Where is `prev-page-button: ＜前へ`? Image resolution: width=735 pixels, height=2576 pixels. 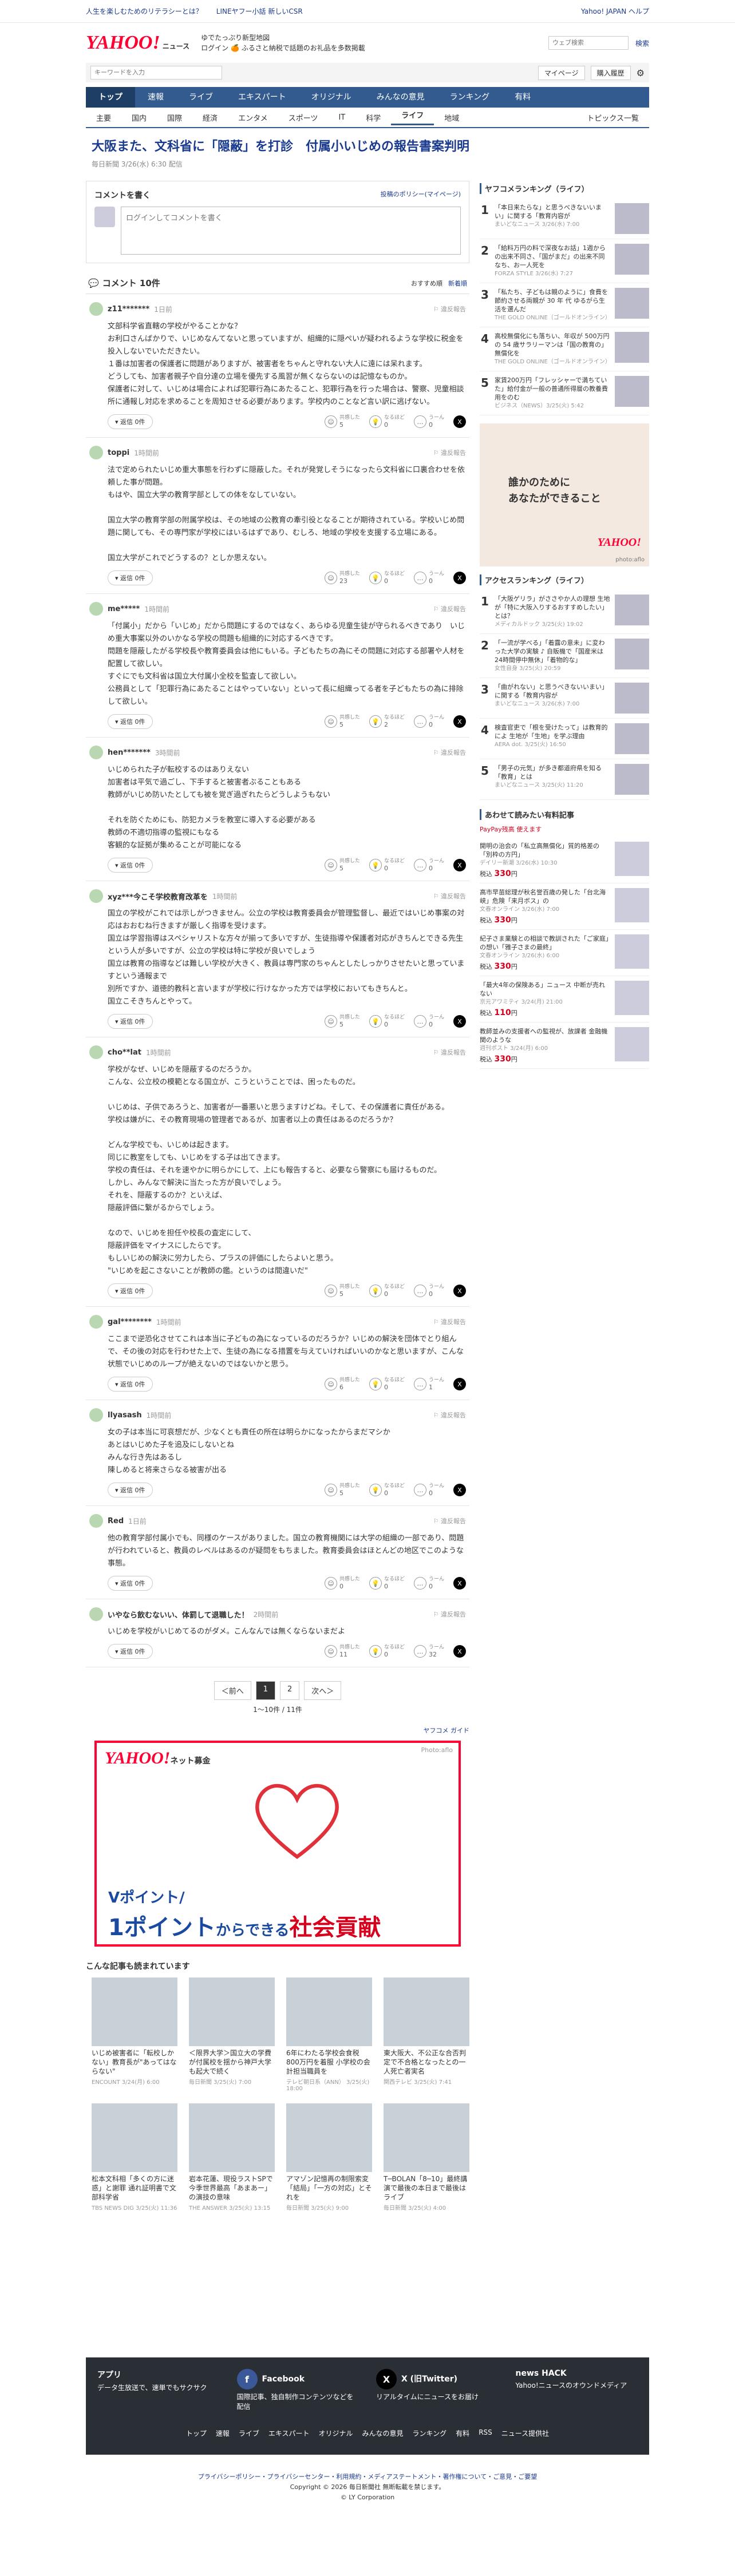
prev-page-button: ＜前へ is located at coordinates (232, 1691).